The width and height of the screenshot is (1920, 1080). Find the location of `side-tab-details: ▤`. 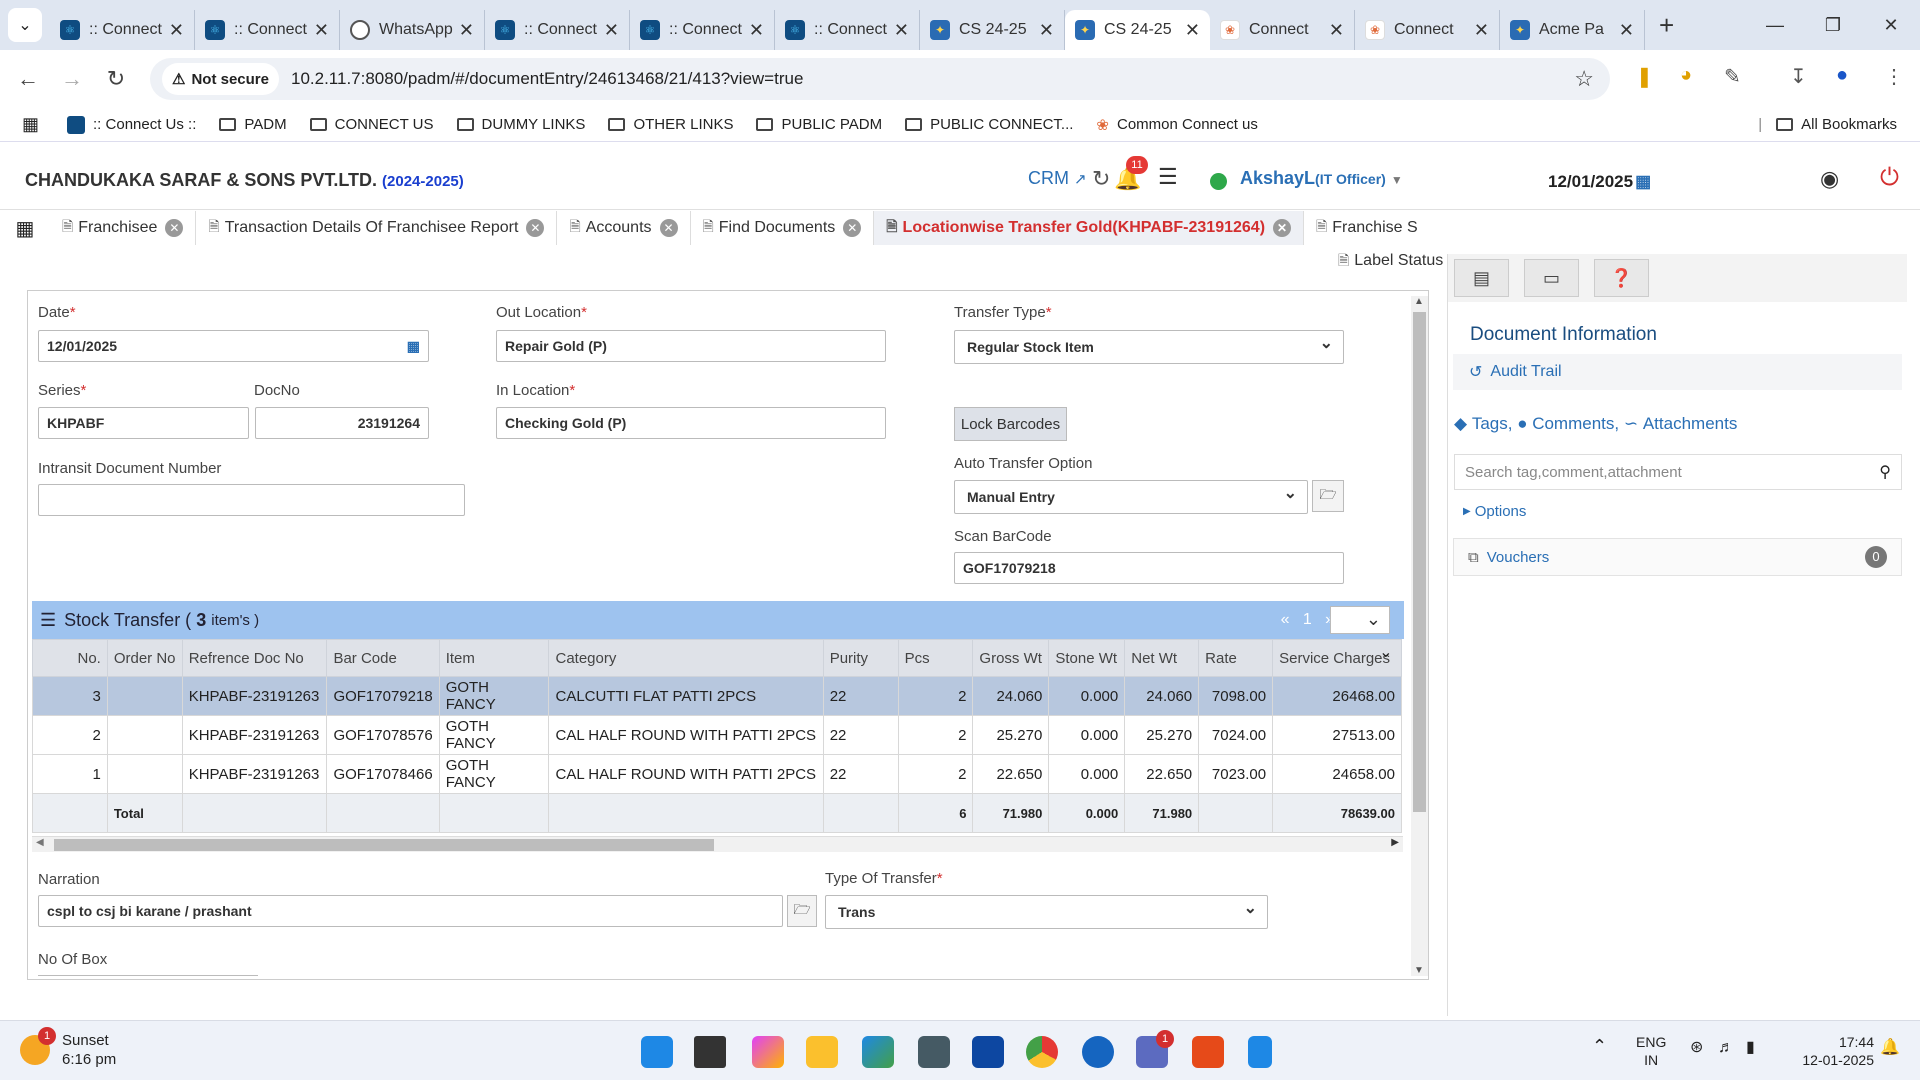

side-tab-details: ▤ is located at coordinates (1481, 278).